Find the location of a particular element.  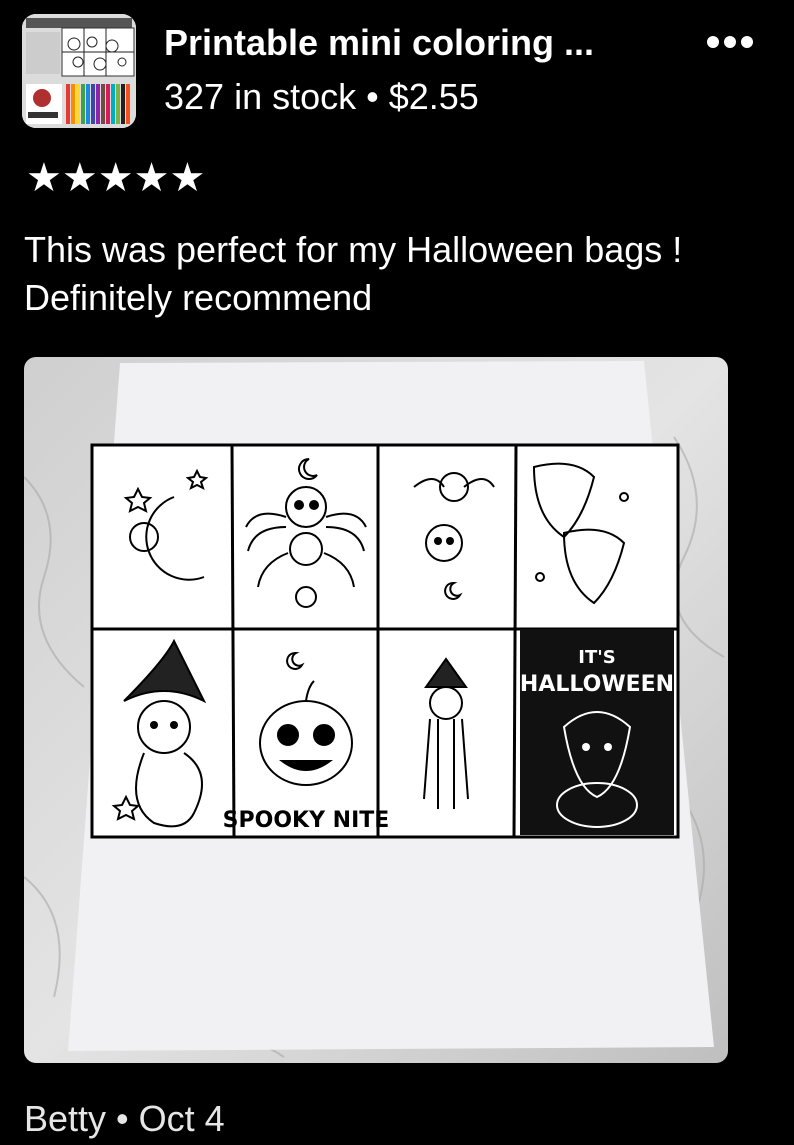

review-author-date: Betty • Oct 4 is located at coordinates (124, 1118).